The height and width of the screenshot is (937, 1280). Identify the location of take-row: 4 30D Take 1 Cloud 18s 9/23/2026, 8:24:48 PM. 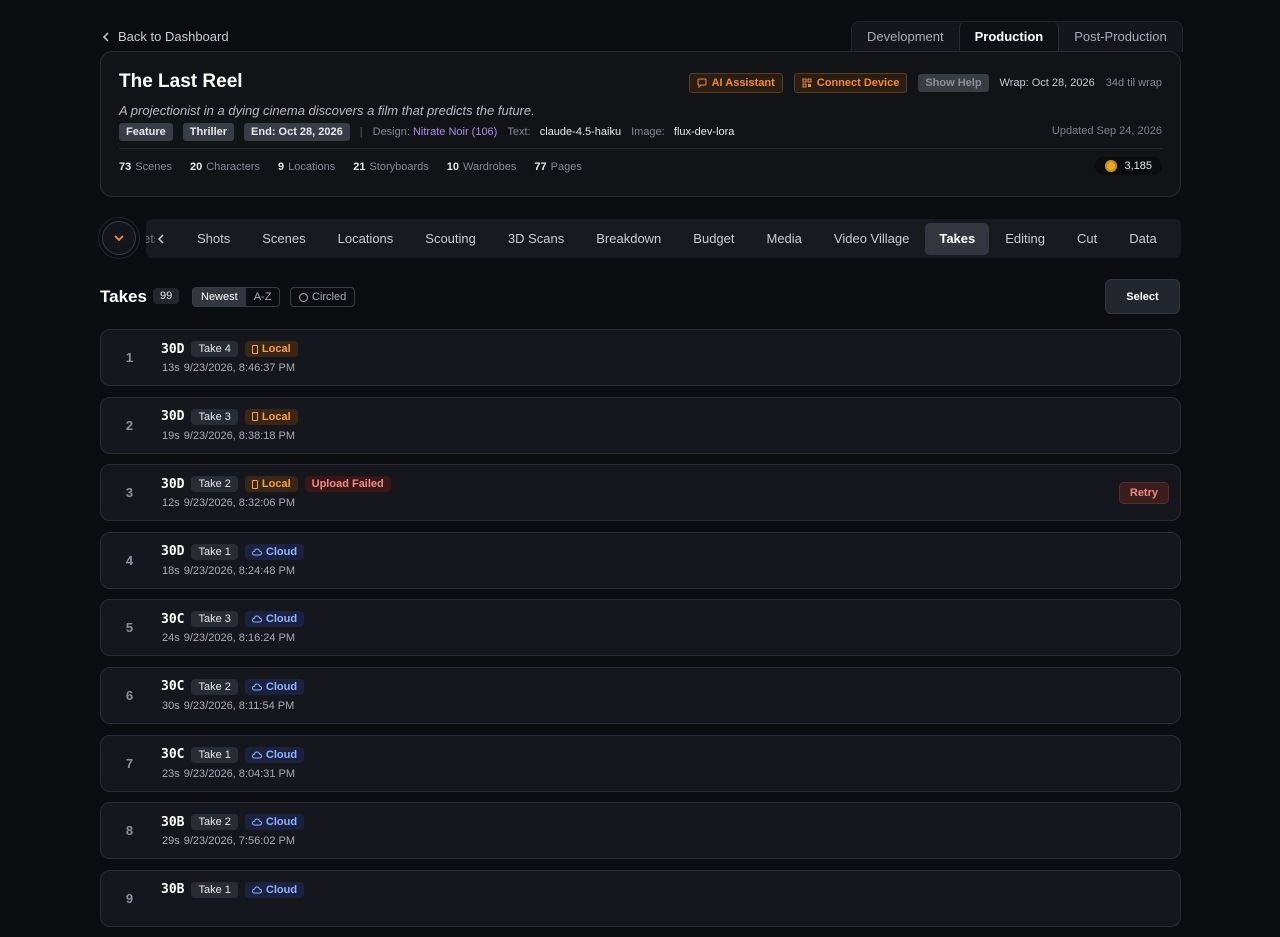
(640, 560).